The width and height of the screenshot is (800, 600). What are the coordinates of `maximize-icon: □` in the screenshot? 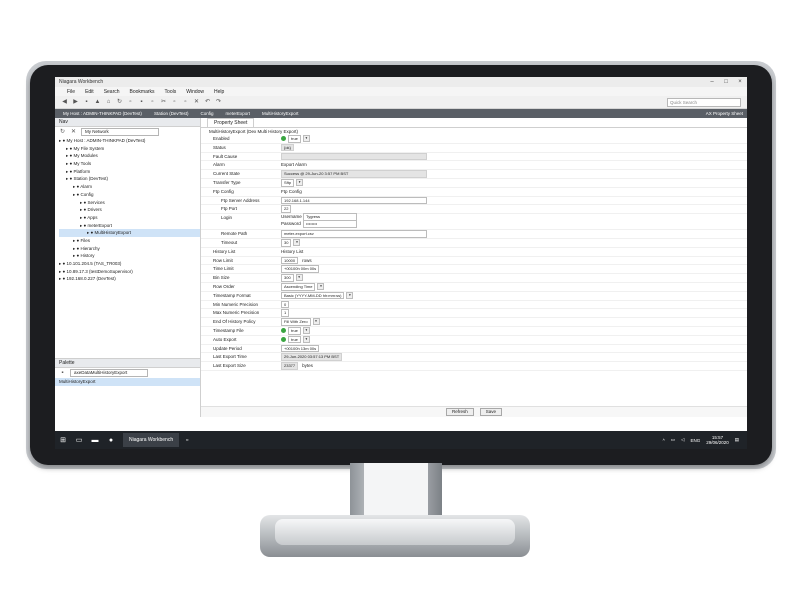 It's located at (726, 82).